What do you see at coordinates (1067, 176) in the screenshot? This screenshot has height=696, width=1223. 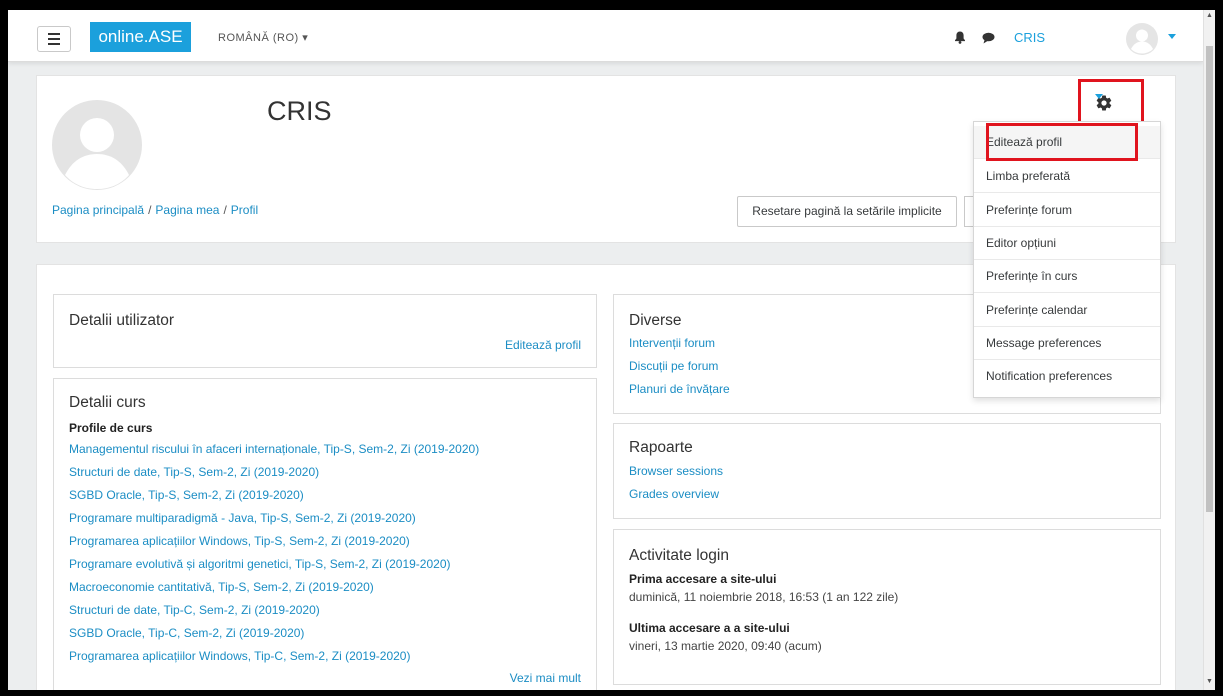 I see `menu-item-preferred-language: Limba preferată` at bounding box center [1067, 176].